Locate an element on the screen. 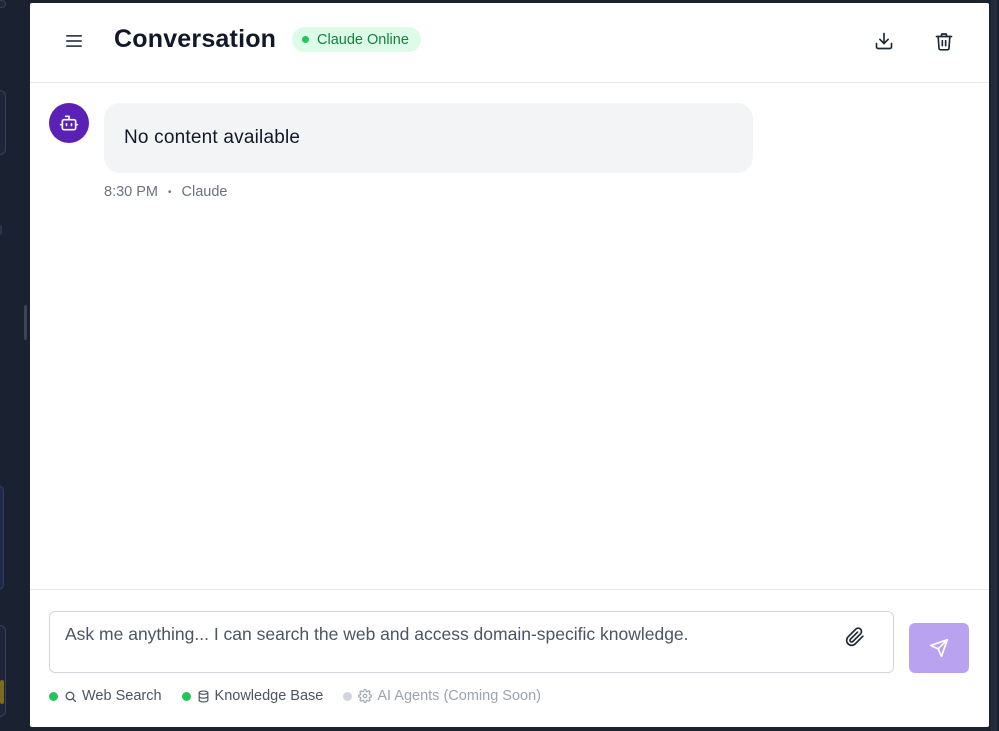 The image size is (999, 731). tool-ai-agents: AI Agents (Coming Soon) is located at coordinates (442, 696).